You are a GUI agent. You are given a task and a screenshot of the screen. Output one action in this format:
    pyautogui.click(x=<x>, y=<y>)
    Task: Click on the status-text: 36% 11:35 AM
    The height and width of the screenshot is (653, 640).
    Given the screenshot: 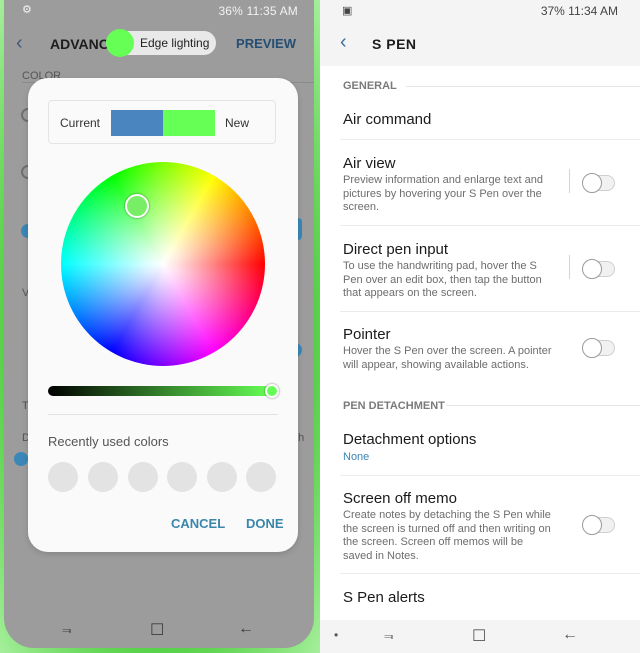 What is the action you would take?
    pyautogui.click(x=258, y=11)
    